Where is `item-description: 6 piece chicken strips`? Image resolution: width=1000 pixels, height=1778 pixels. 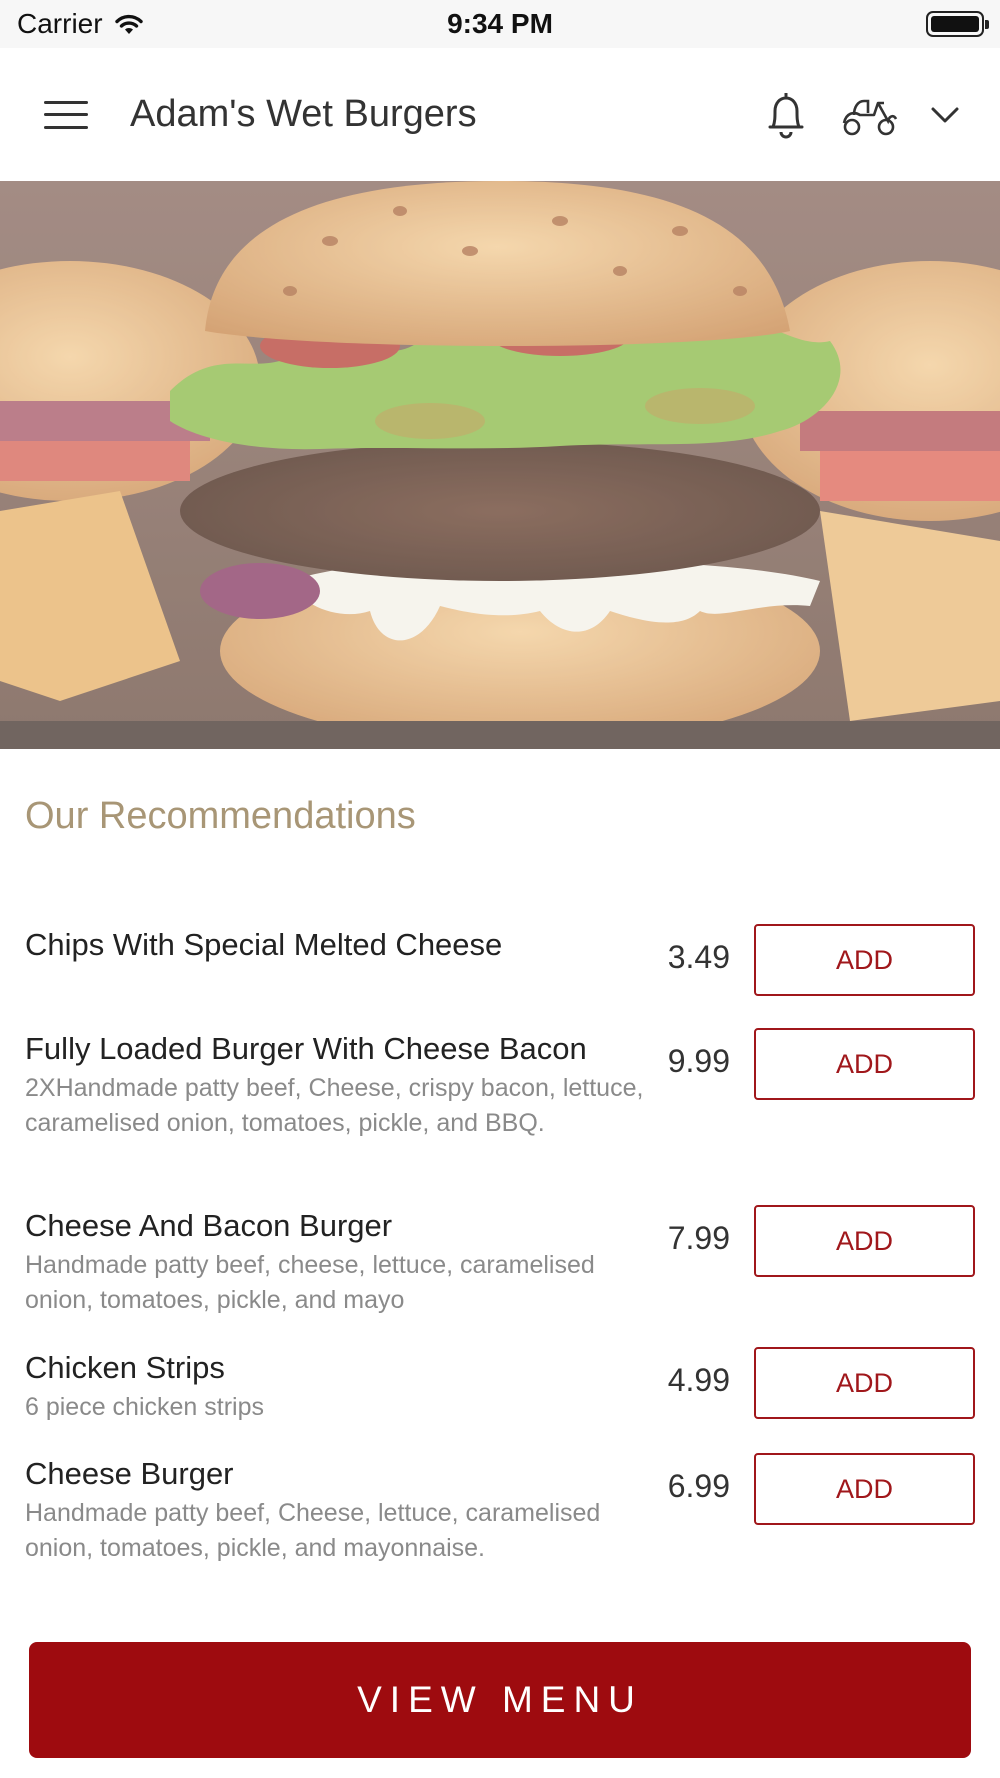 item-description: 6 piece chicken strips is located at coordinates (145, 1407).